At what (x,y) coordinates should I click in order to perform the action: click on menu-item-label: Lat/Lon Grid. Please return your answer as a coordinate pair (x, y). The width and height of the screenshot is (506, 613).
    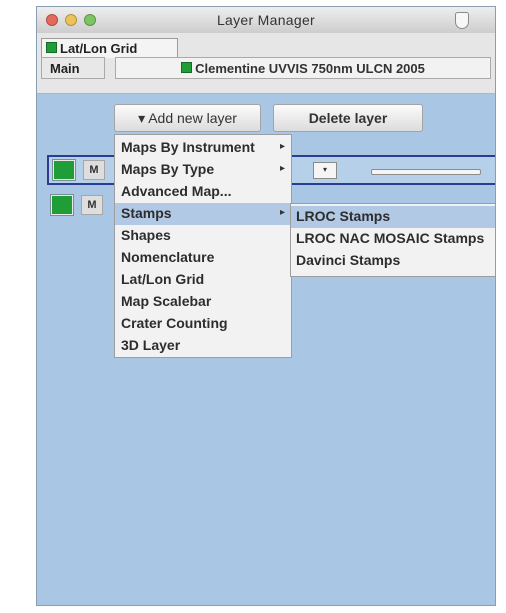
    Looking at the image, I should click on (163, 279).